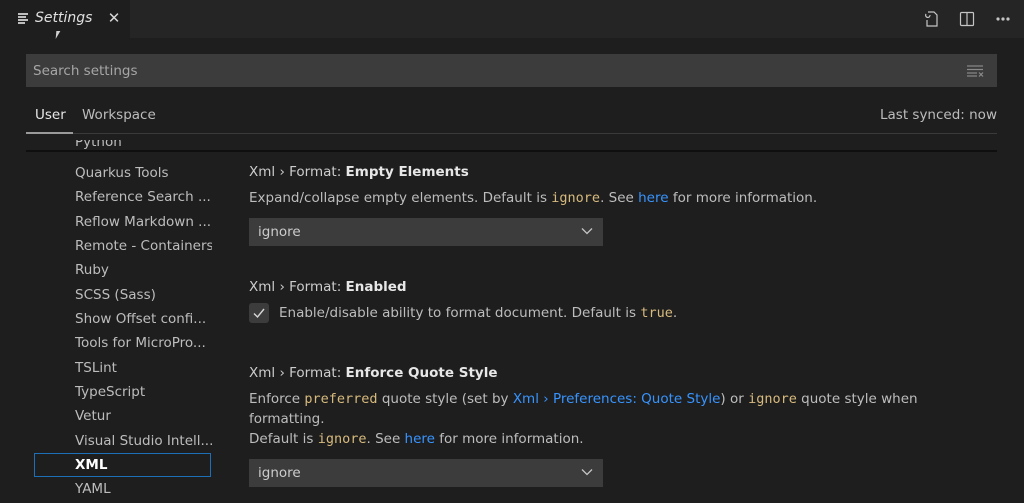  What do you see at coordinates (23, 18) in the screenshot?
I see `settings-editor-icon` at bounding box center [23, 18].